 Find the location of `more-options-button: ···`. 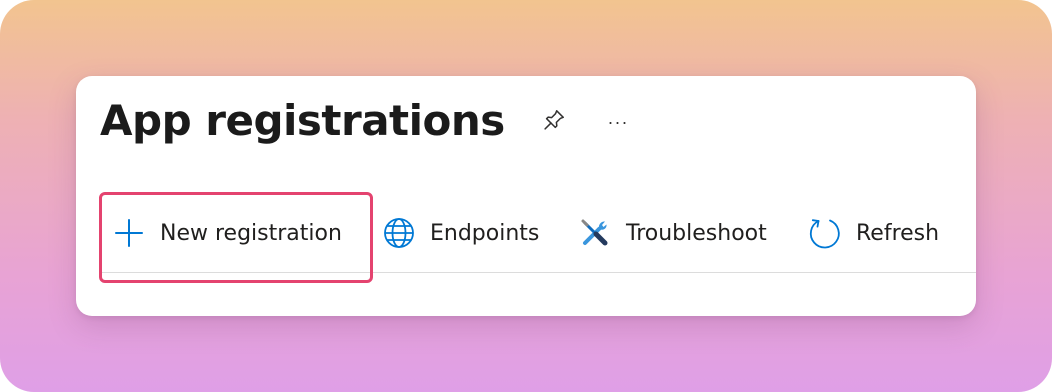

more-options-button: ··· is located at coordinates (618, 122).